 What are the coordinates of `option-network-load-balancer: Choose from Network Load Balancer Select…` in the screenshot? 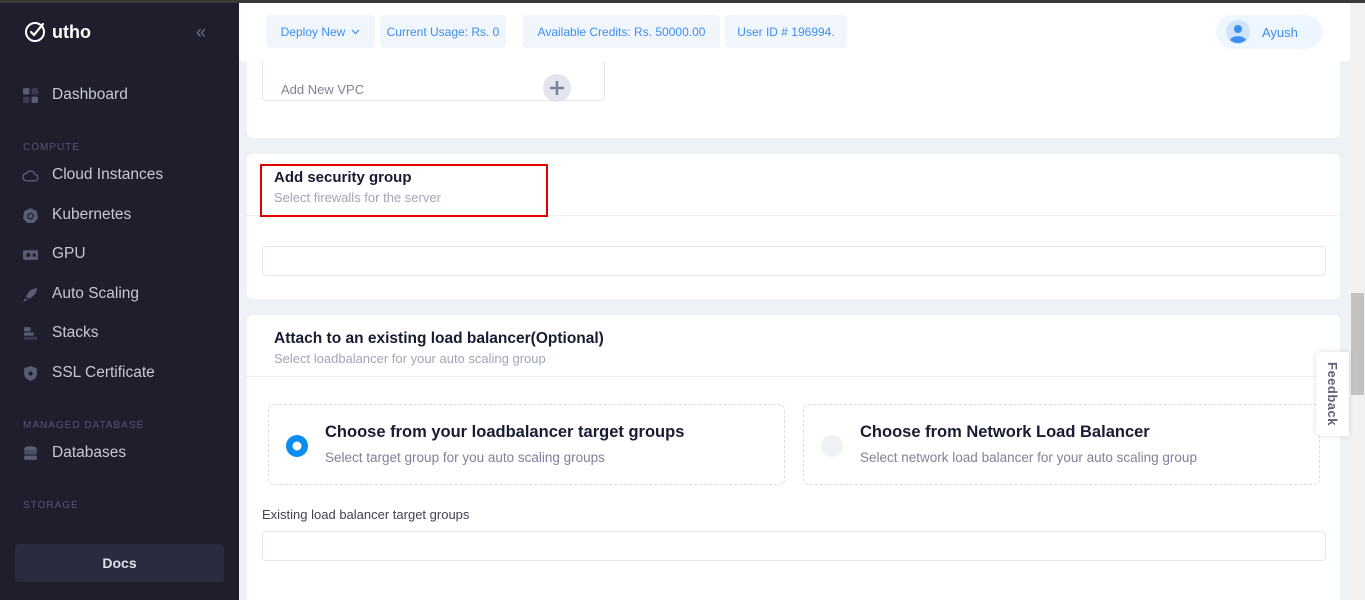 It's located at (1061, 444).